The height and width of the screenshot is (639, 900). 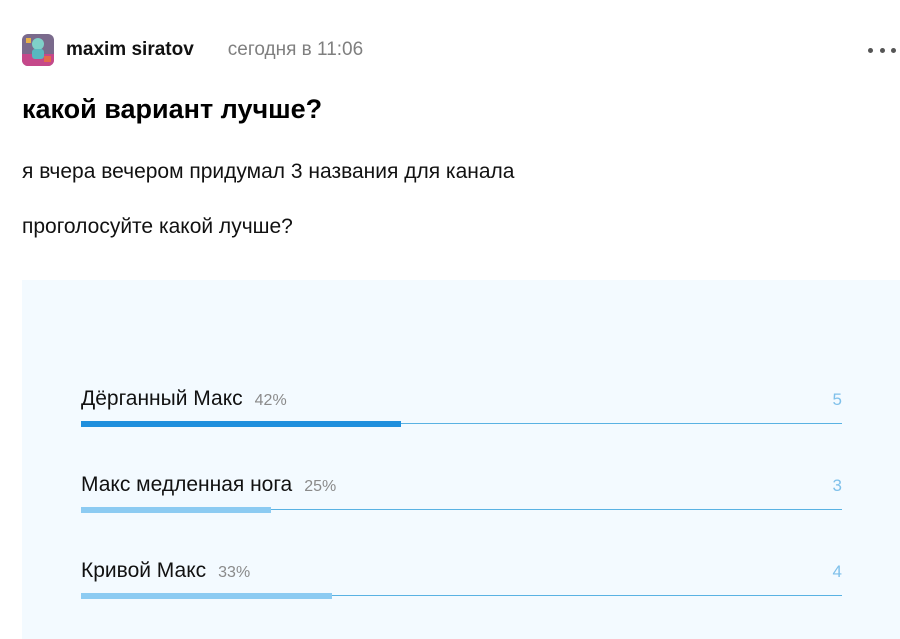 What do you see at coordinates (144, 570) in the screenshot?
I see `poll-option-text: Кривой Макс` at bounding box center [144, 570].